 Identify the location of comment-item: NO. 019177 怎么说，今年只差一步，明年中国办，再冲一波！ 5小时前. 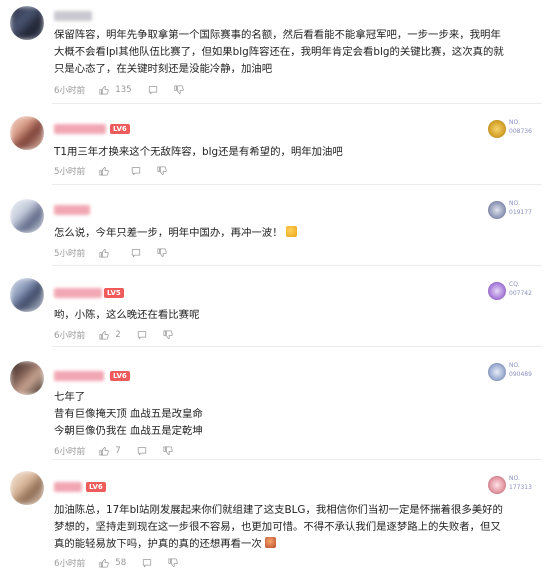
(275, 225).